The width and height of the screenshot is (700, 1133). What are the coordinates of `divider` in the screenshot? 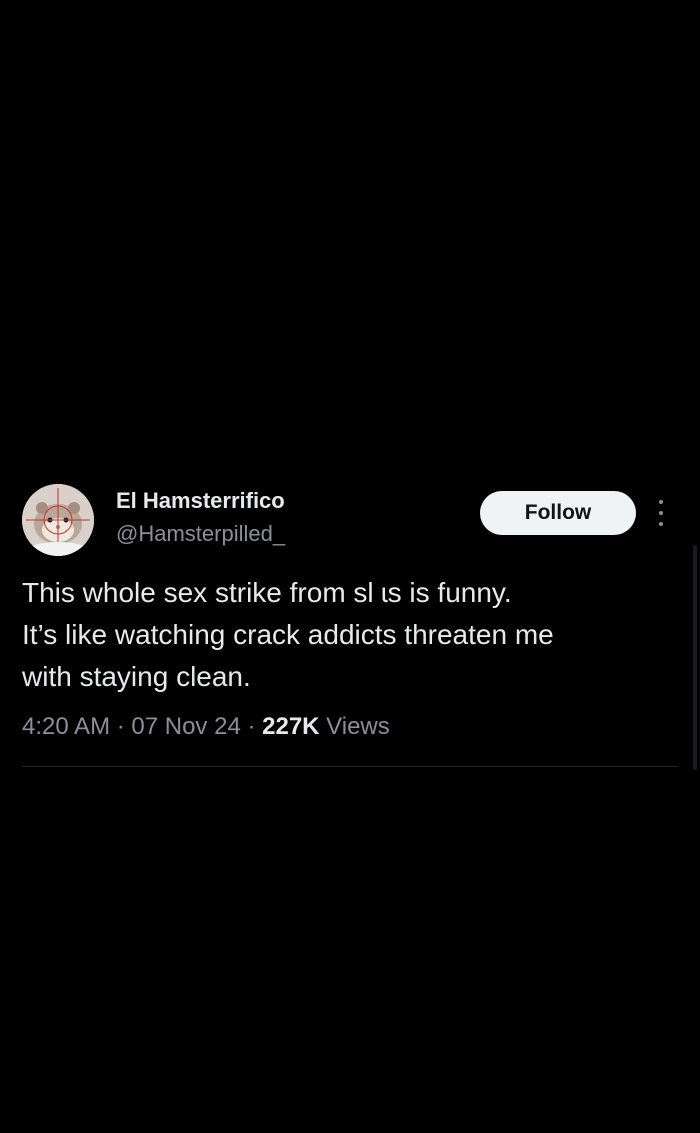 It's located at (350, 766).